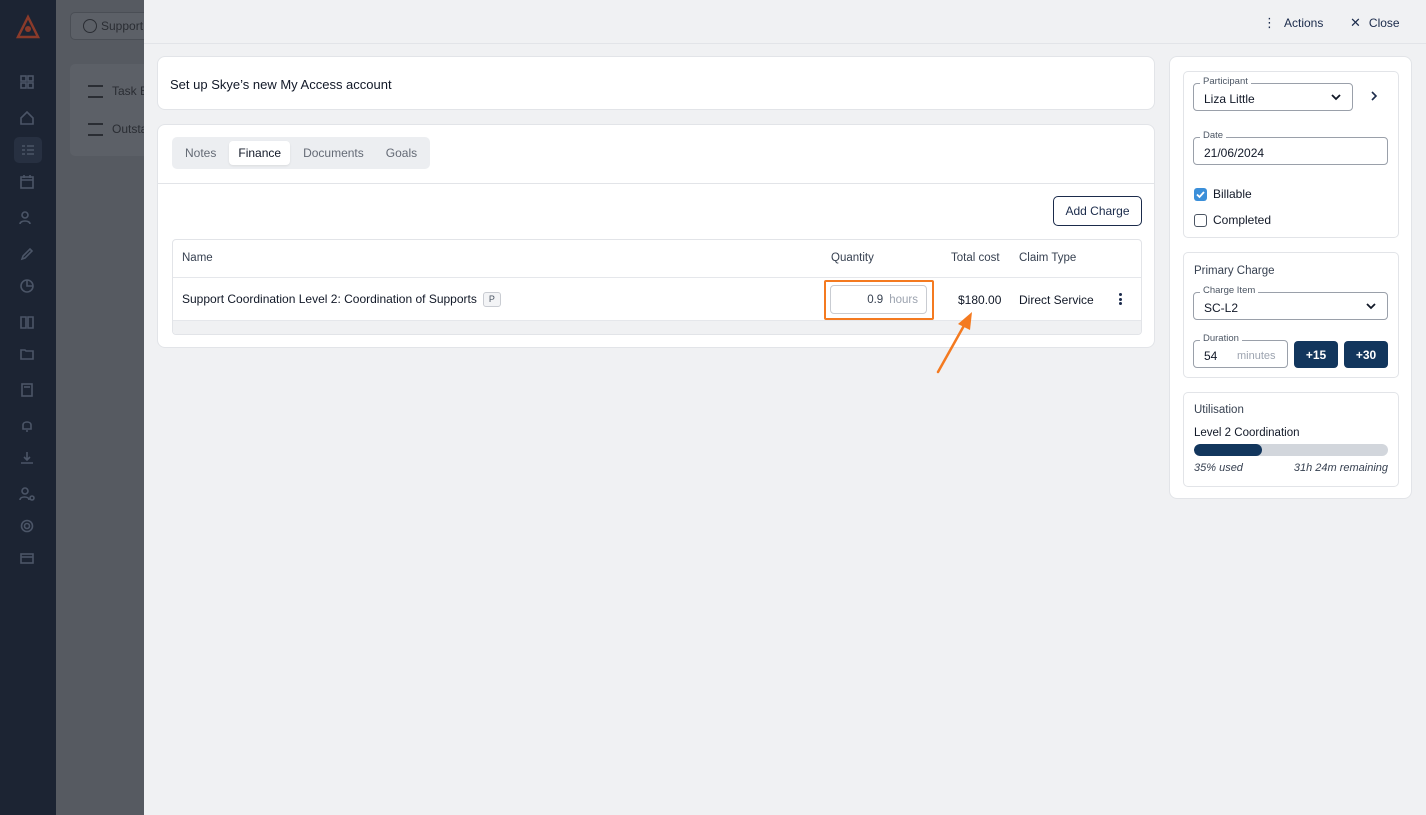 This screenshot has height=815, width=1426. I want to click on completed-checkbox, so click(1200, 220).